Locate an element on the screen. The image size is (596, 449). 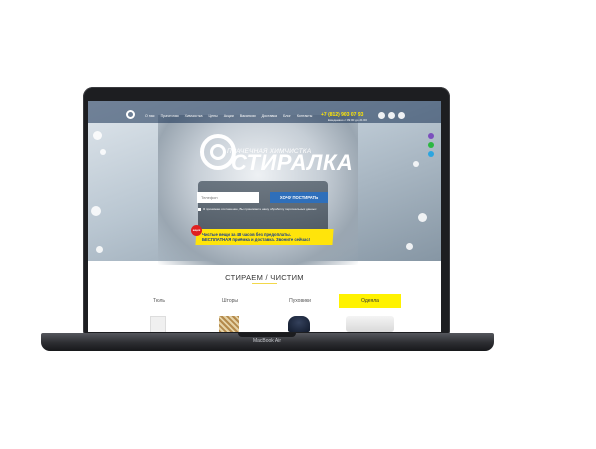
phone-input is located at coordinates (228, 197).